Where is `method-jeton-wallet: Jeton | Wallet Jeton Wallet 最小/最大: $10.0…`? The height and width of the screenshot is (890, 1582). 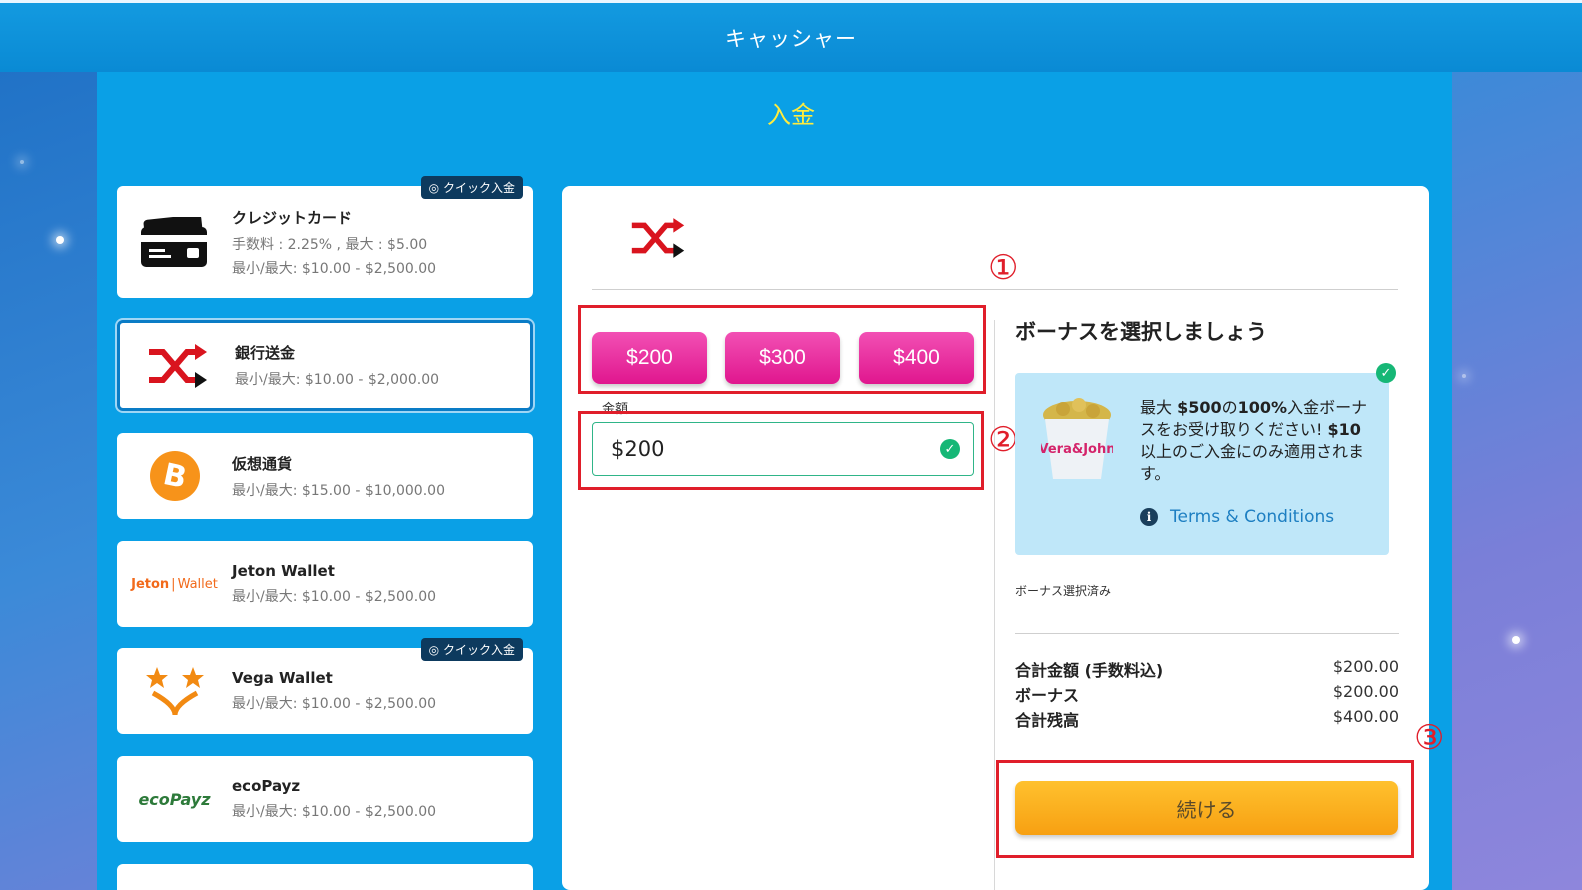 method-jeton-wallet: Jeton | Wallet Jeton Wallet 最小/最大: $10.0… is located at coordinates (325, 584).